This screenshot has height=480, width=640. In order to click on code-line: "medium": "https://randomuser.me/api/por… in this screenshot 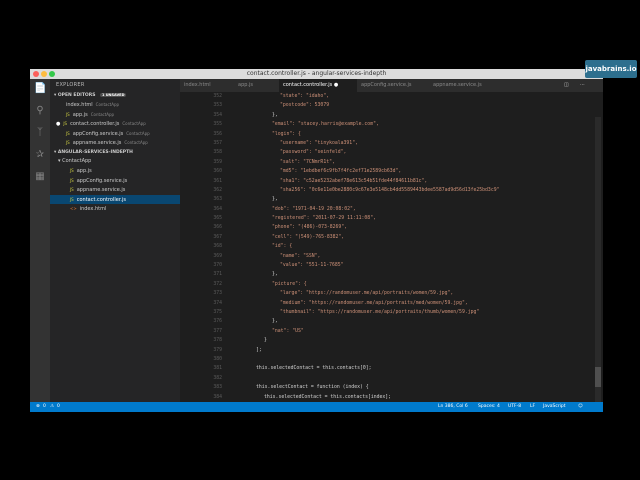, I will do `click(370, 303)`.